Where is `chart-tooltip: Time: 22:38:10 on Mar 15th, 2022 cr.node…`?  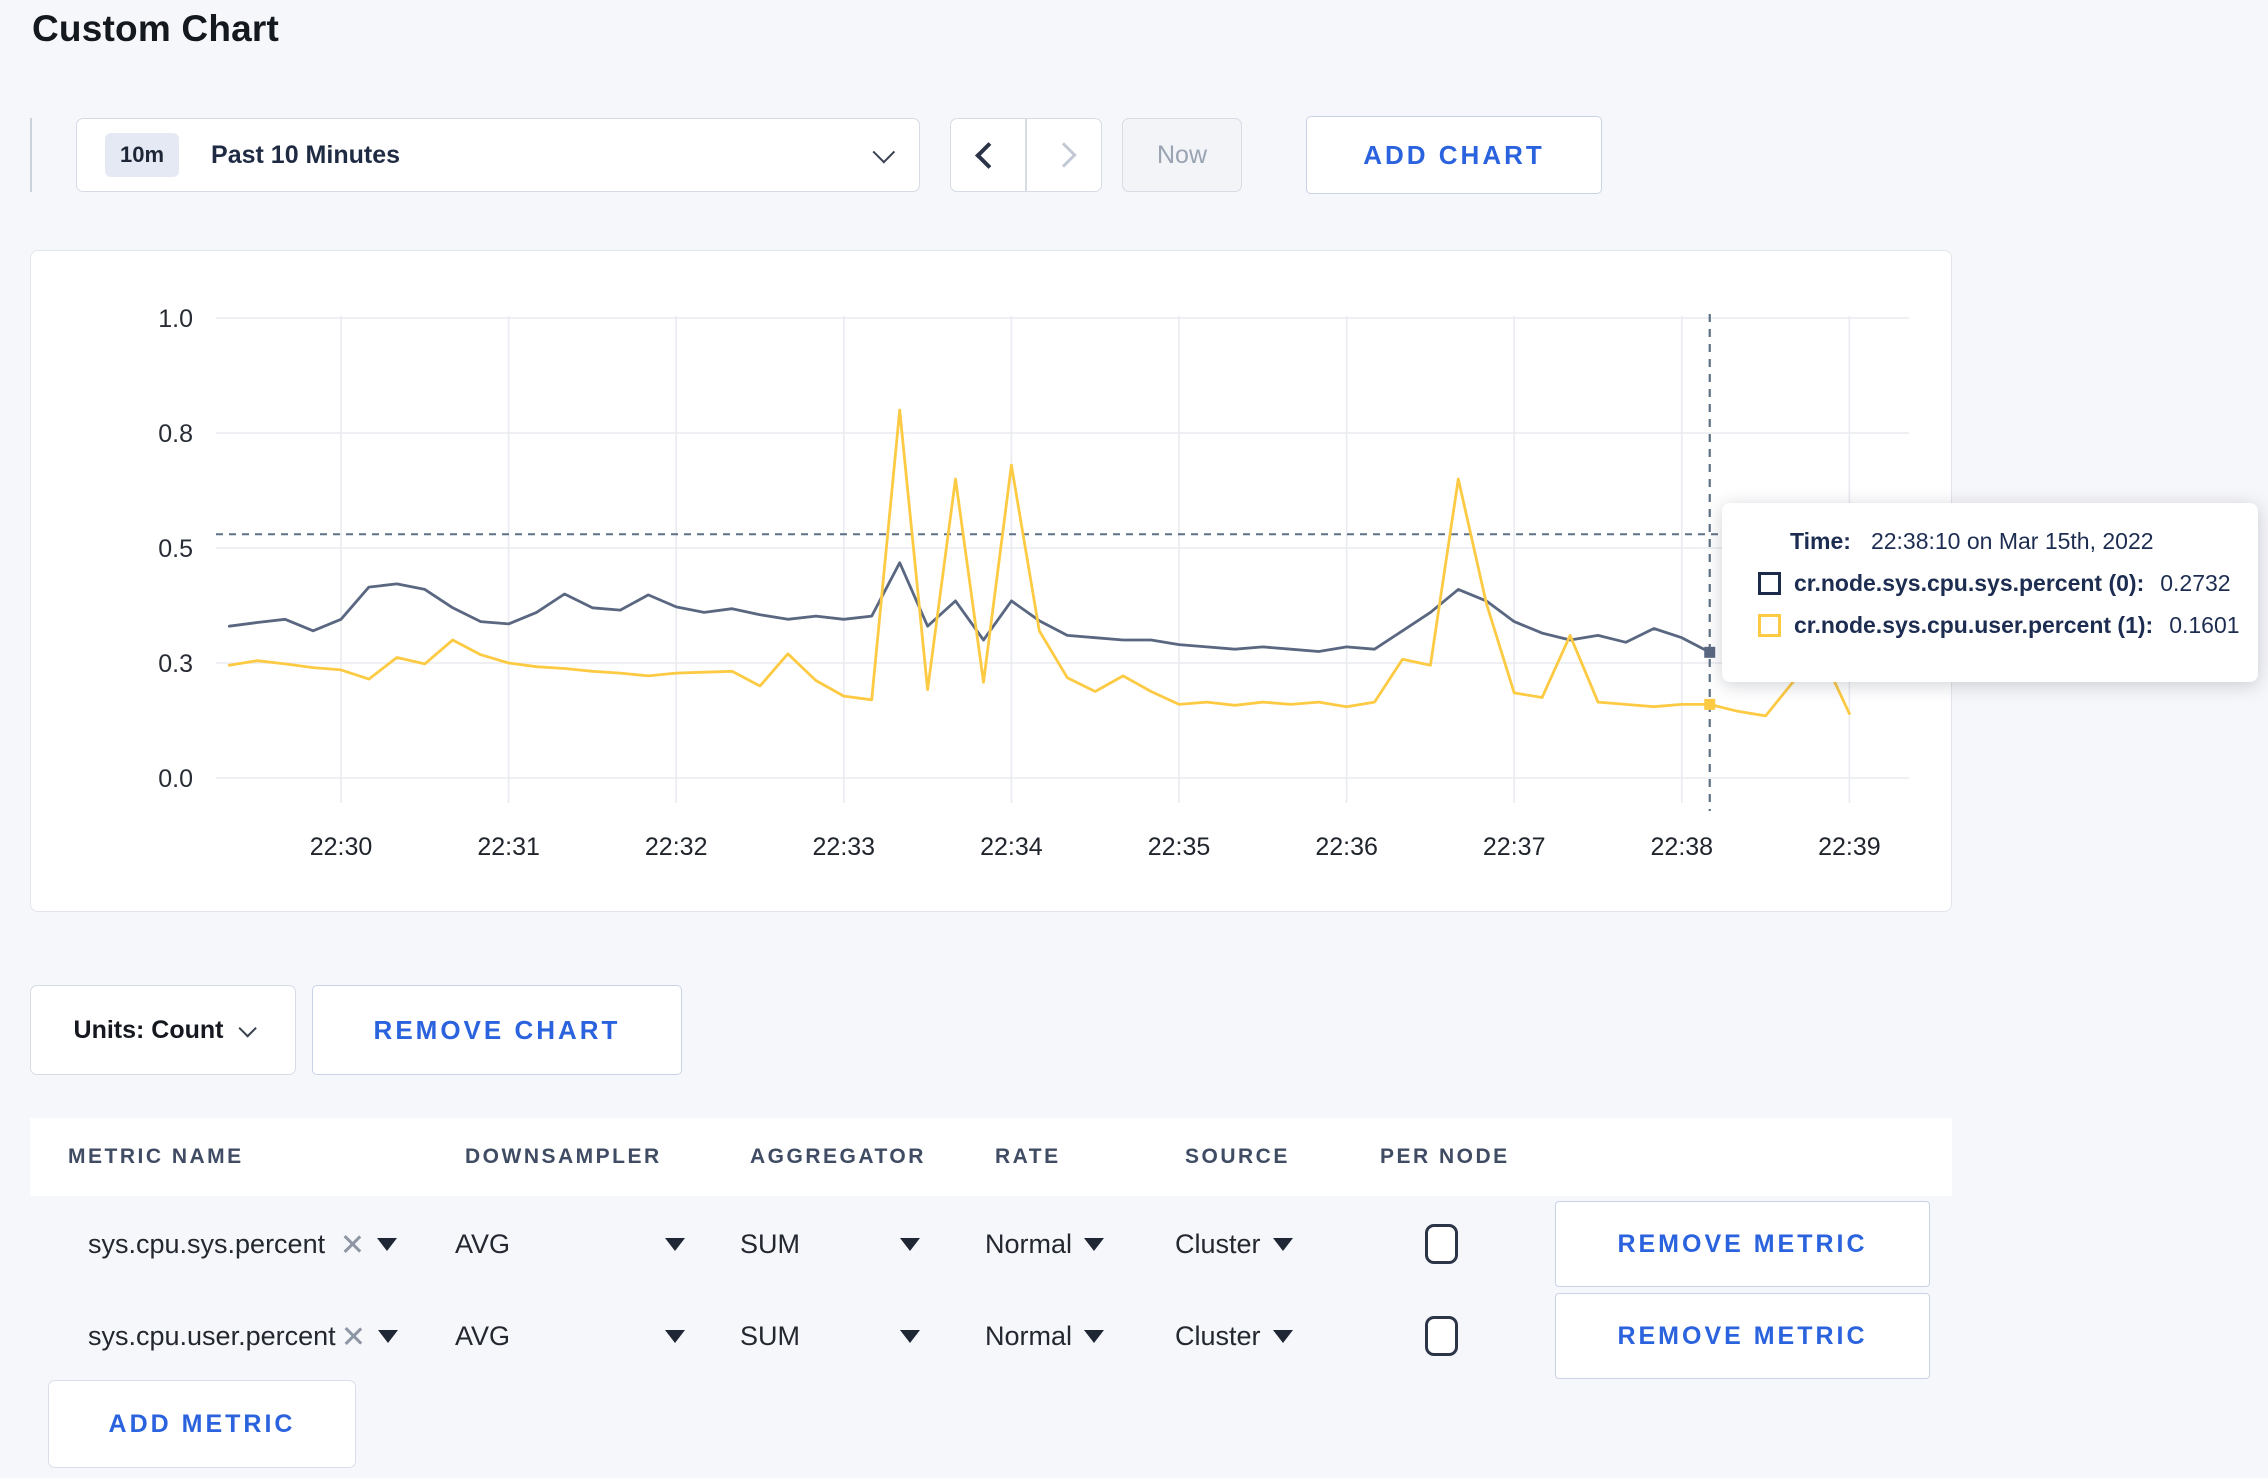 chart-tooltip: Time: 22:38:10 on Mar 15th, 2022 cr.node… is located at coordinates (1990, 592).